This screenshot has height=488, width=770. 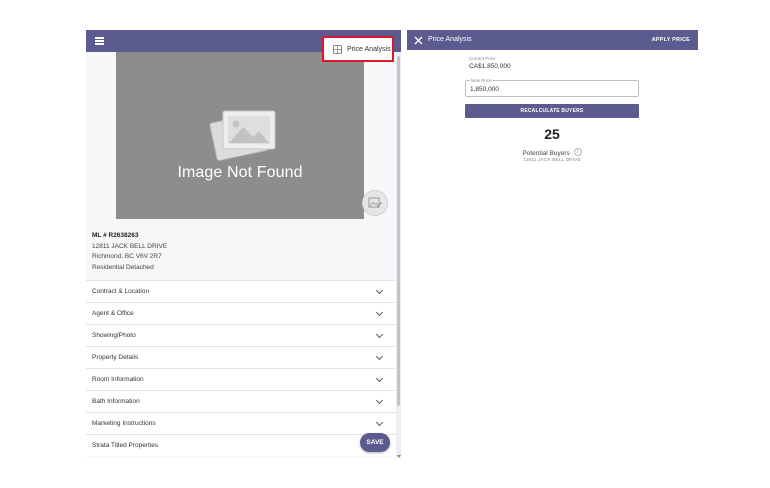 I want to click on apply-price-button: APPLY PRICE, so click(x=671, y=40).